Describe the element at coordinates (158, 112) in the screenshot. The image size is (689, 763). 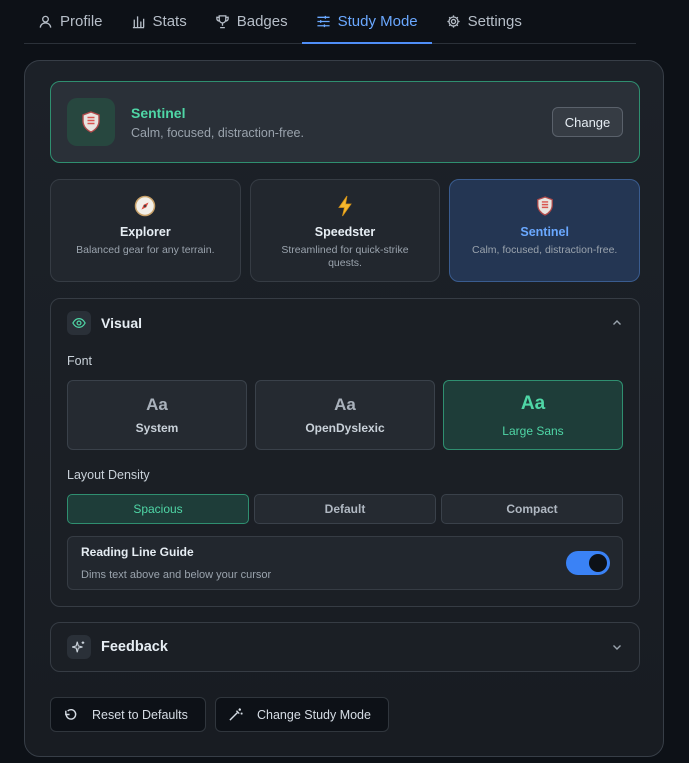
I see `current-mode-title: Sentinel` at that location.